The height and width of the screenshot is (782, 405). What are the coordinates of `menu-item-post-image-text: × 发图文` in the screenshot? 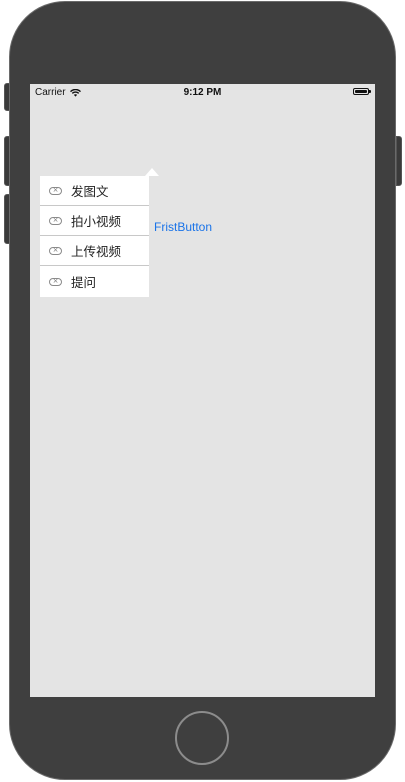 It's located at (94, 191).